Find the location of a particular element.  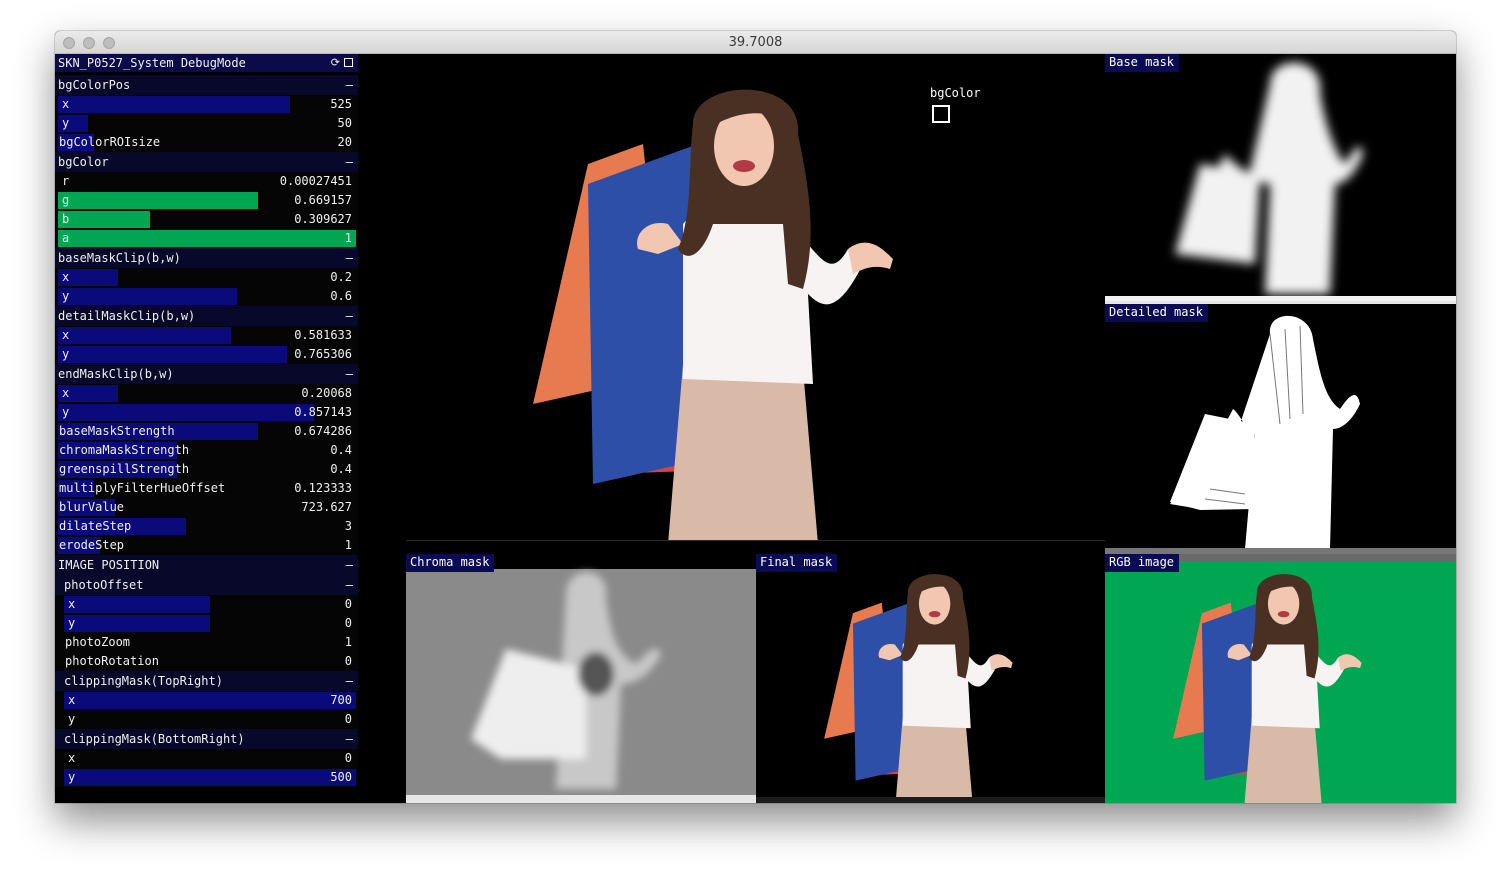

slider-row: x 0.581633 is located at coordinates (206, 335).